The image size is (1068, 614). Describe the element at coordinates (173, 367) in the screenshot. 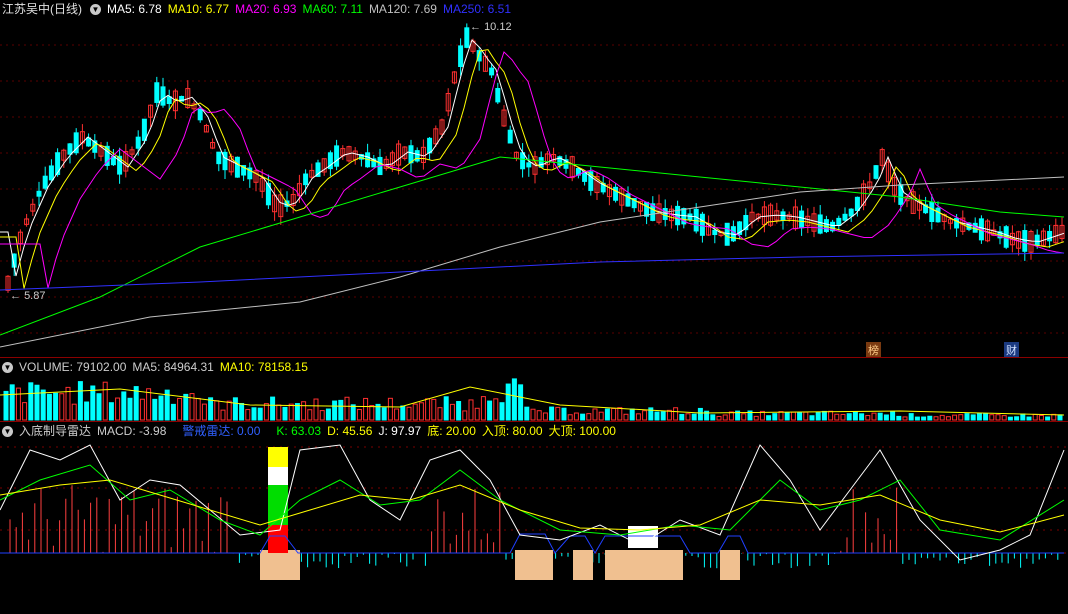

I see `volume-ma5-label: MA5: 84964.31` at that location.